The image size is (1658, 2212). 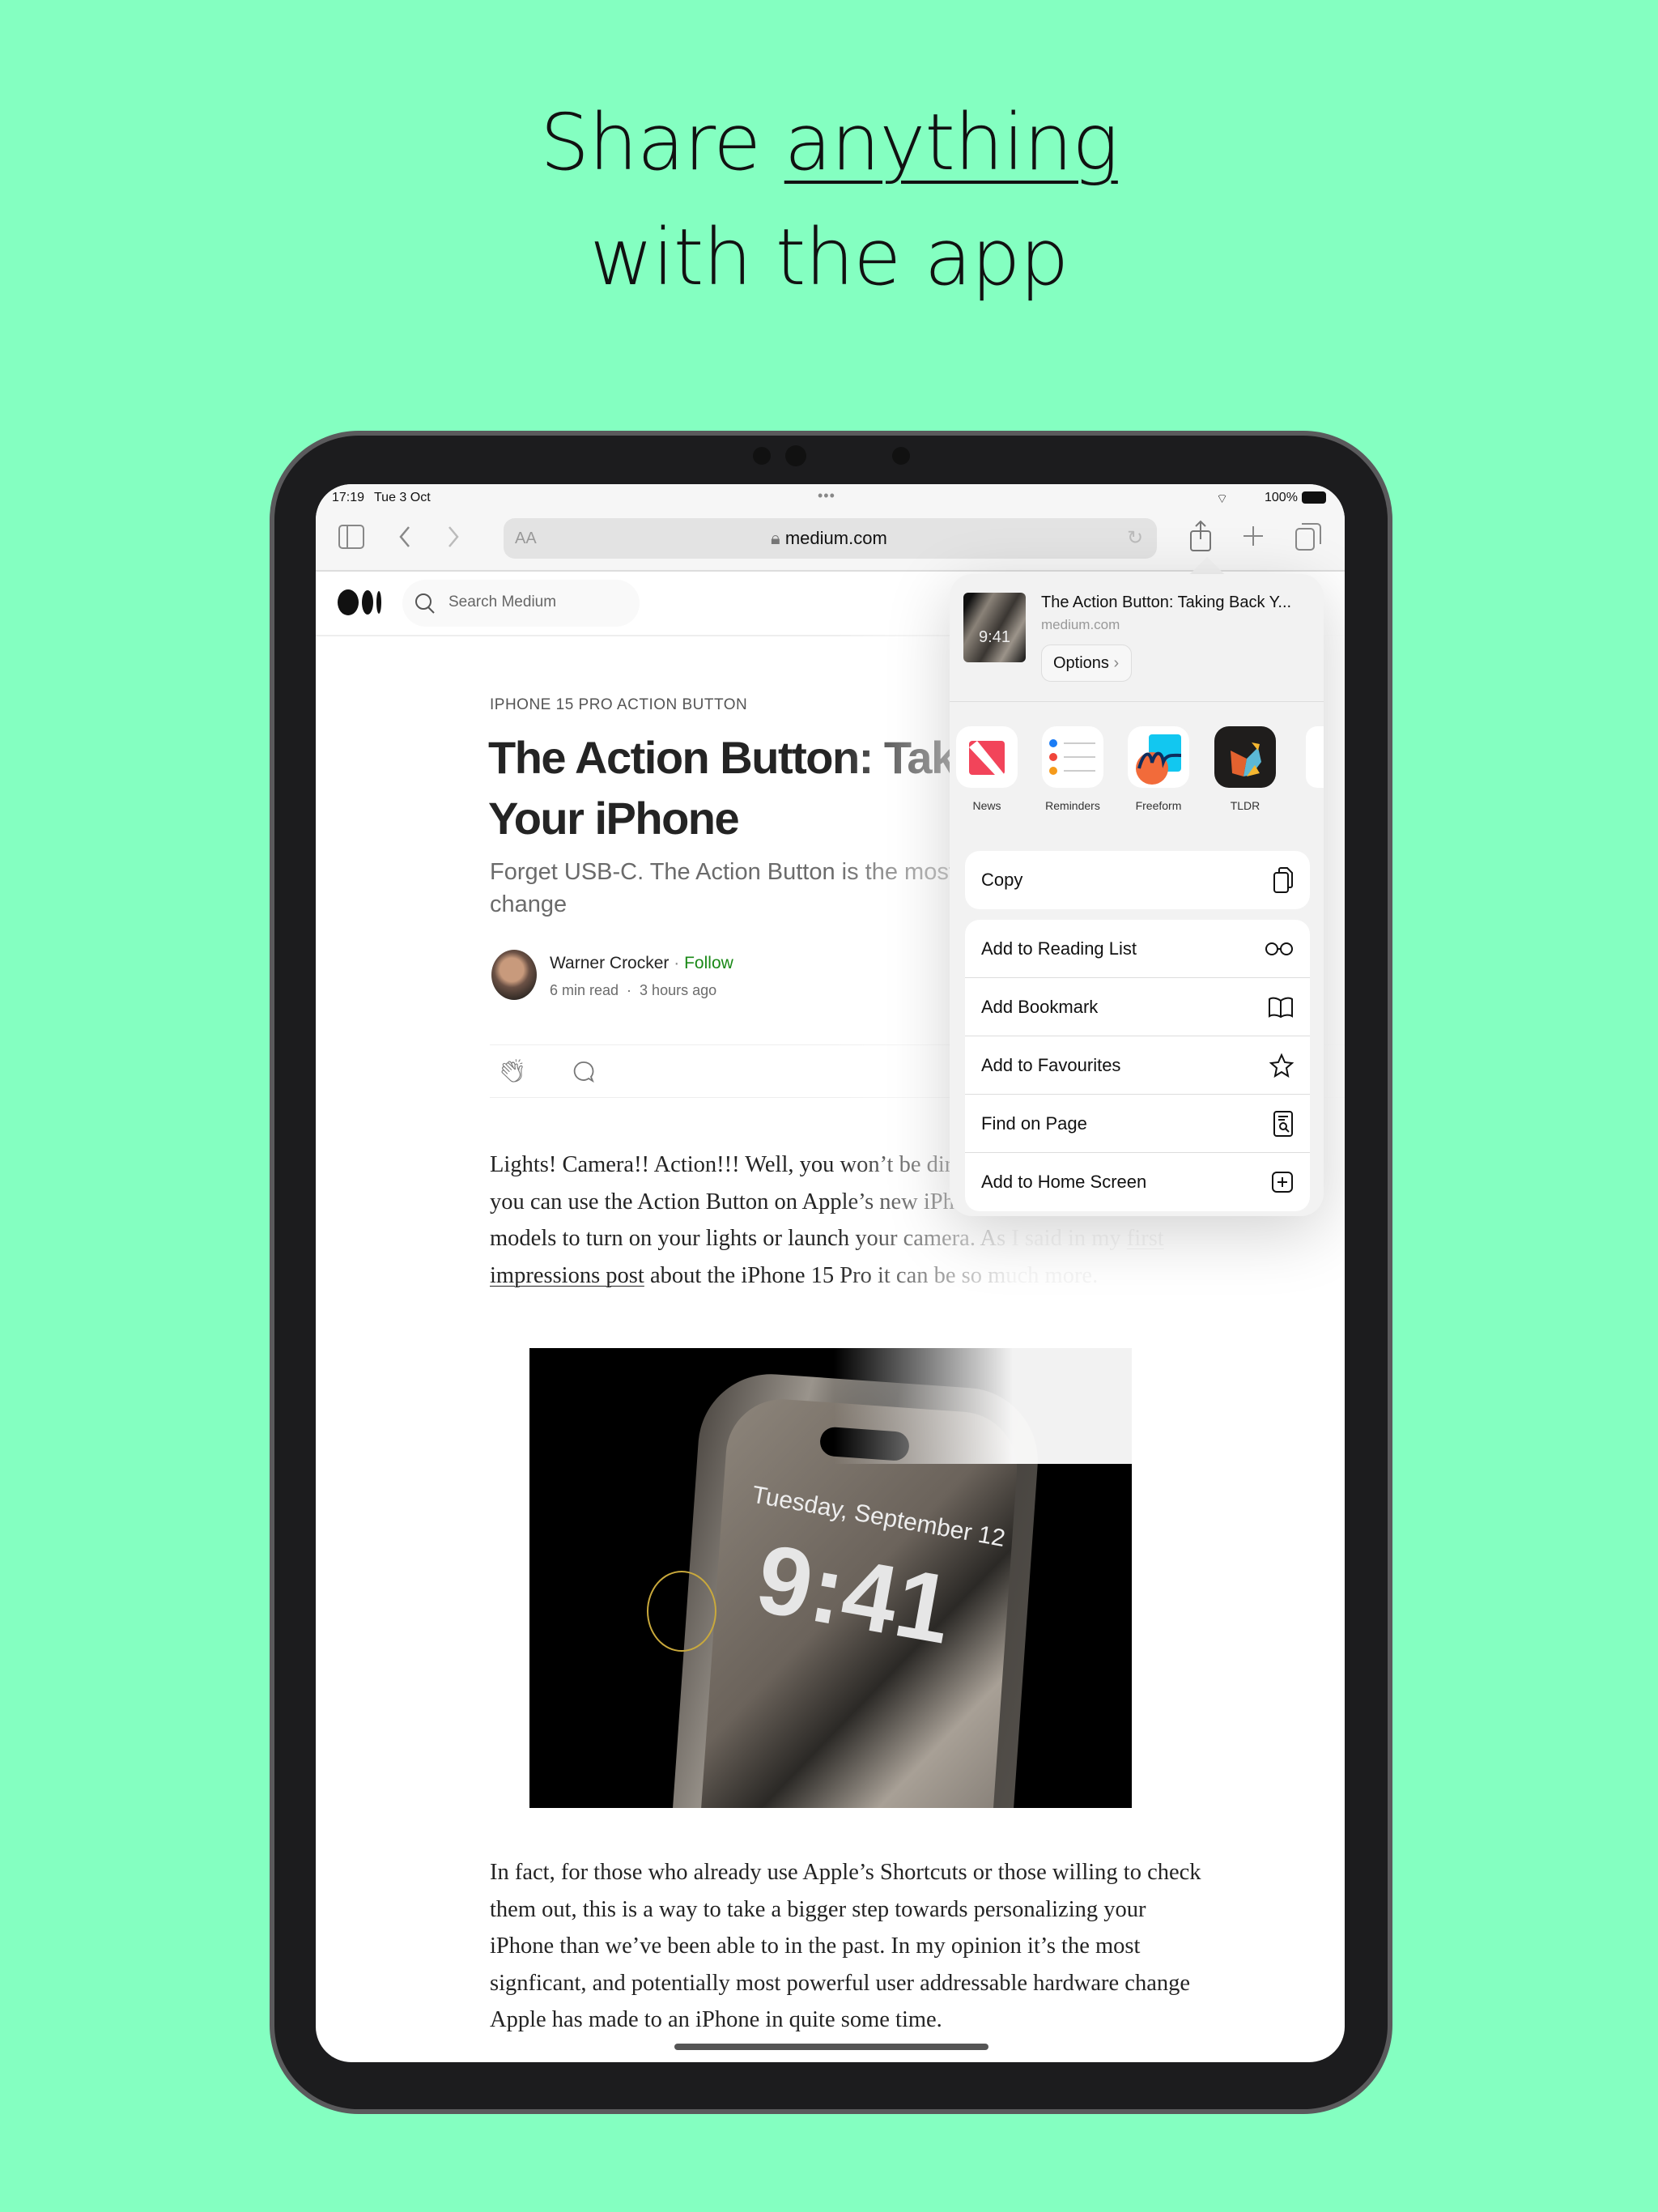 I want to click on plus-square-icon, so click(x=1282, y=1182).